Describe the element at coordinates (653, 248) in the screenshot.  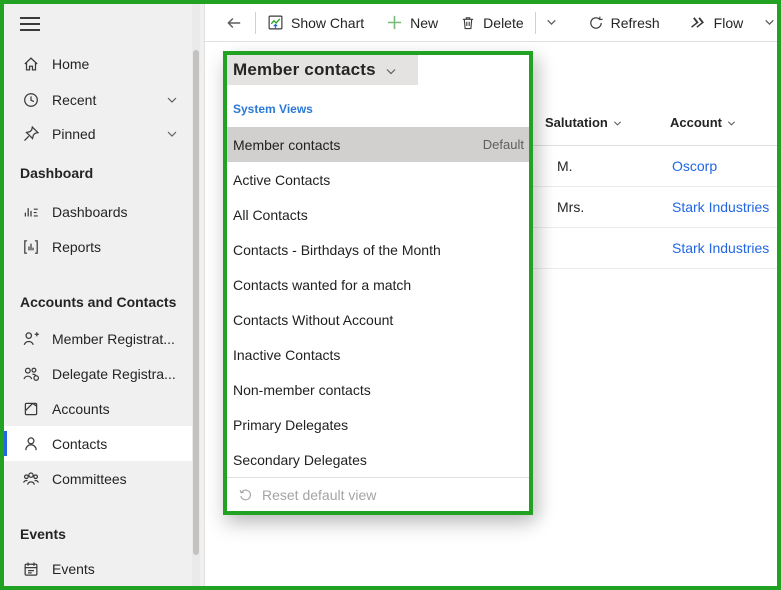
I see `table-row: Stark Industries` at that location.